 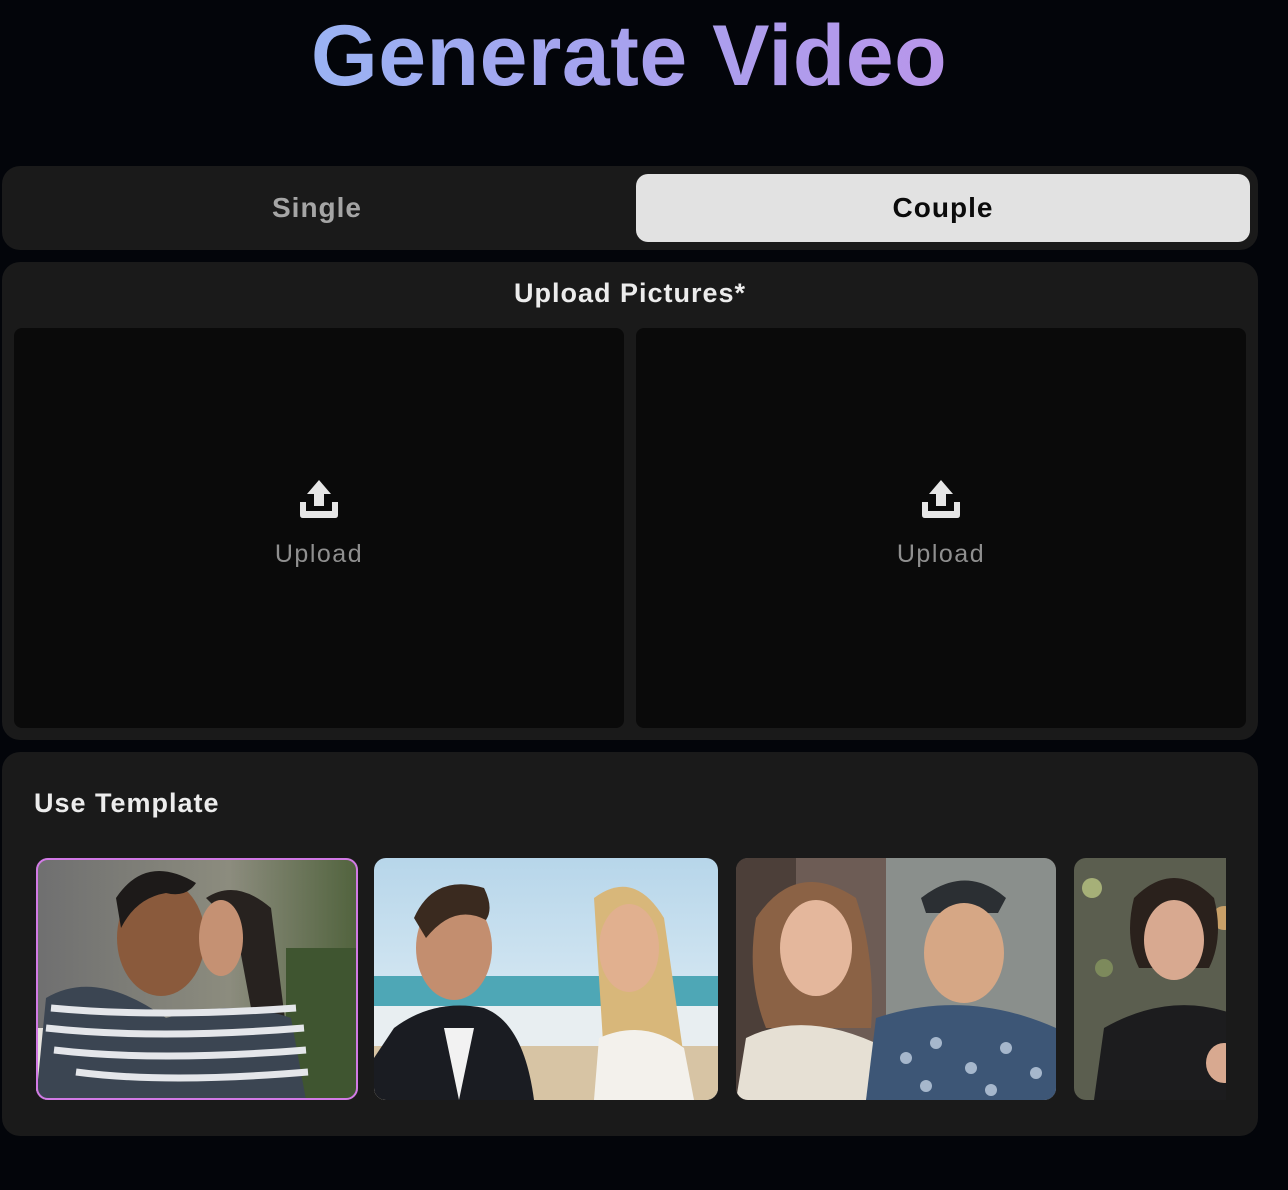 I want to click on tab-couple: Couple, so click(x=943, y=208).